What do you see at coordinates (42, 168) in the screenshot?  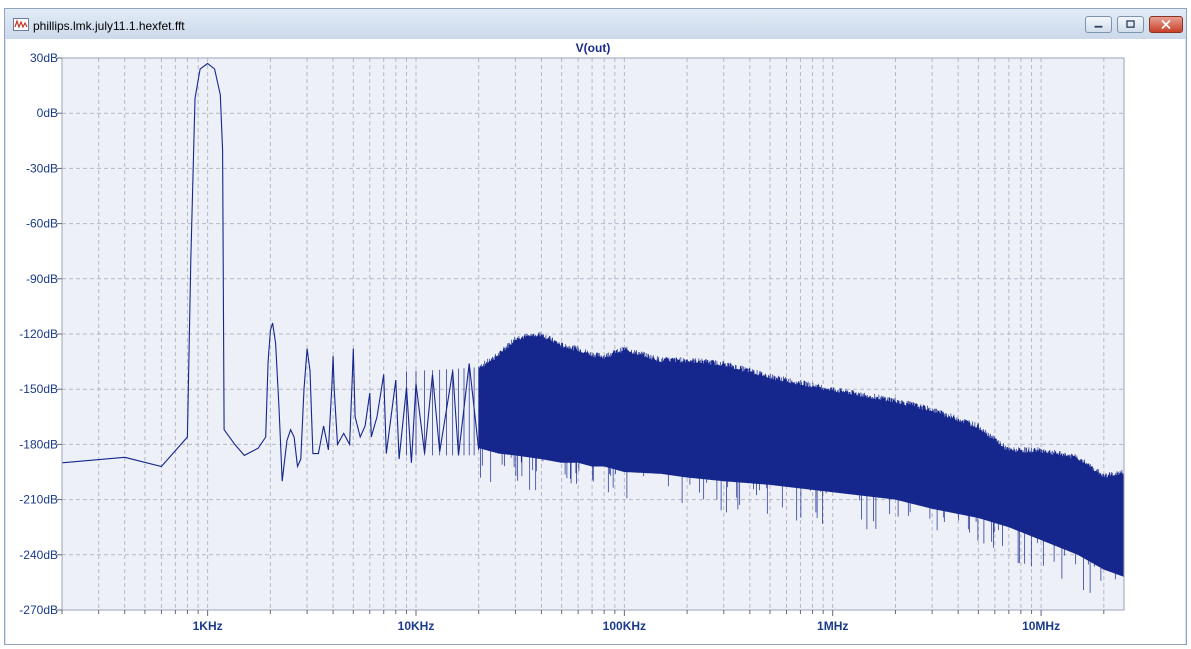 I see `y-tick-label: -30dB` at bounding box center [42, 168].